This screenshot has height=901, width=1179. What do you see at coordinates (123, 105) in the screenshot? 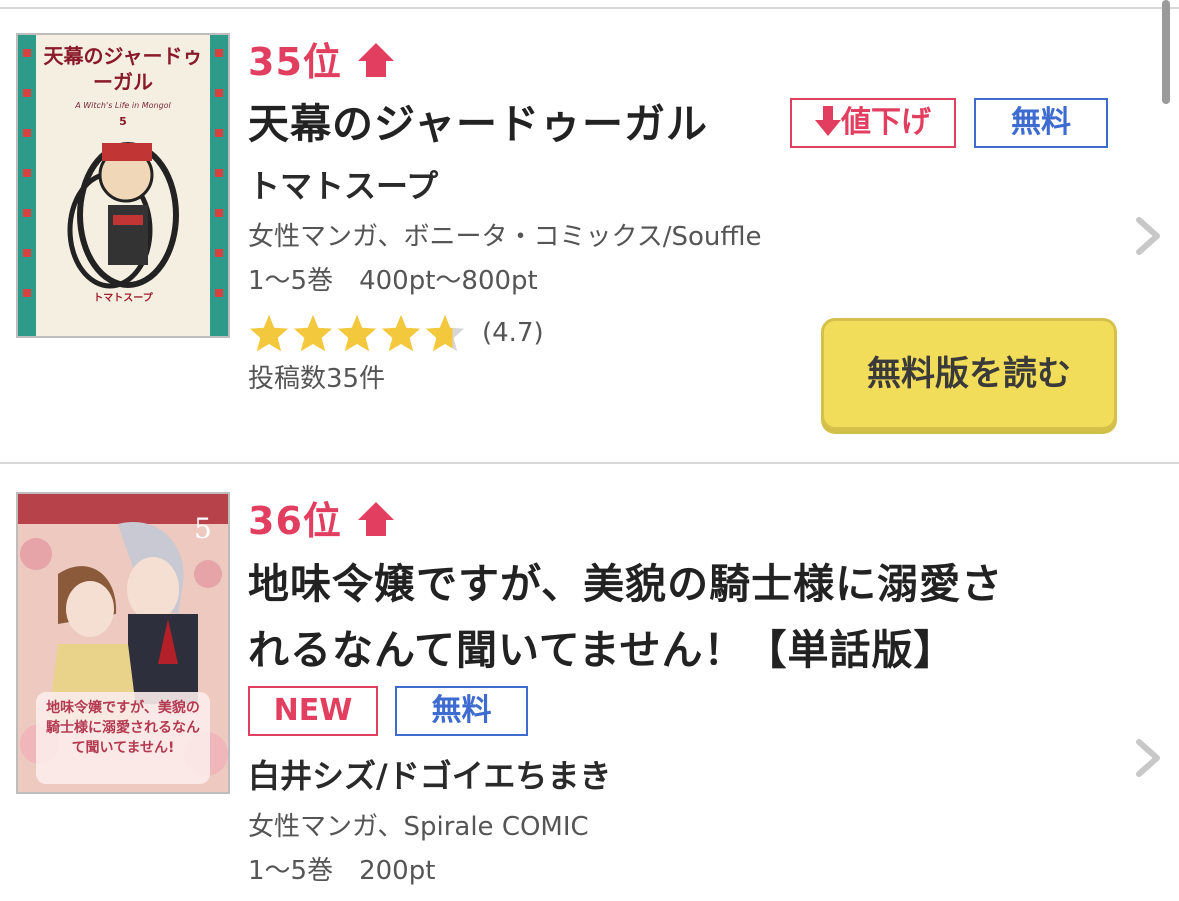
I see `cover-subtitle: A Witch's Life in Mongol` at bounding box center [123, 105].